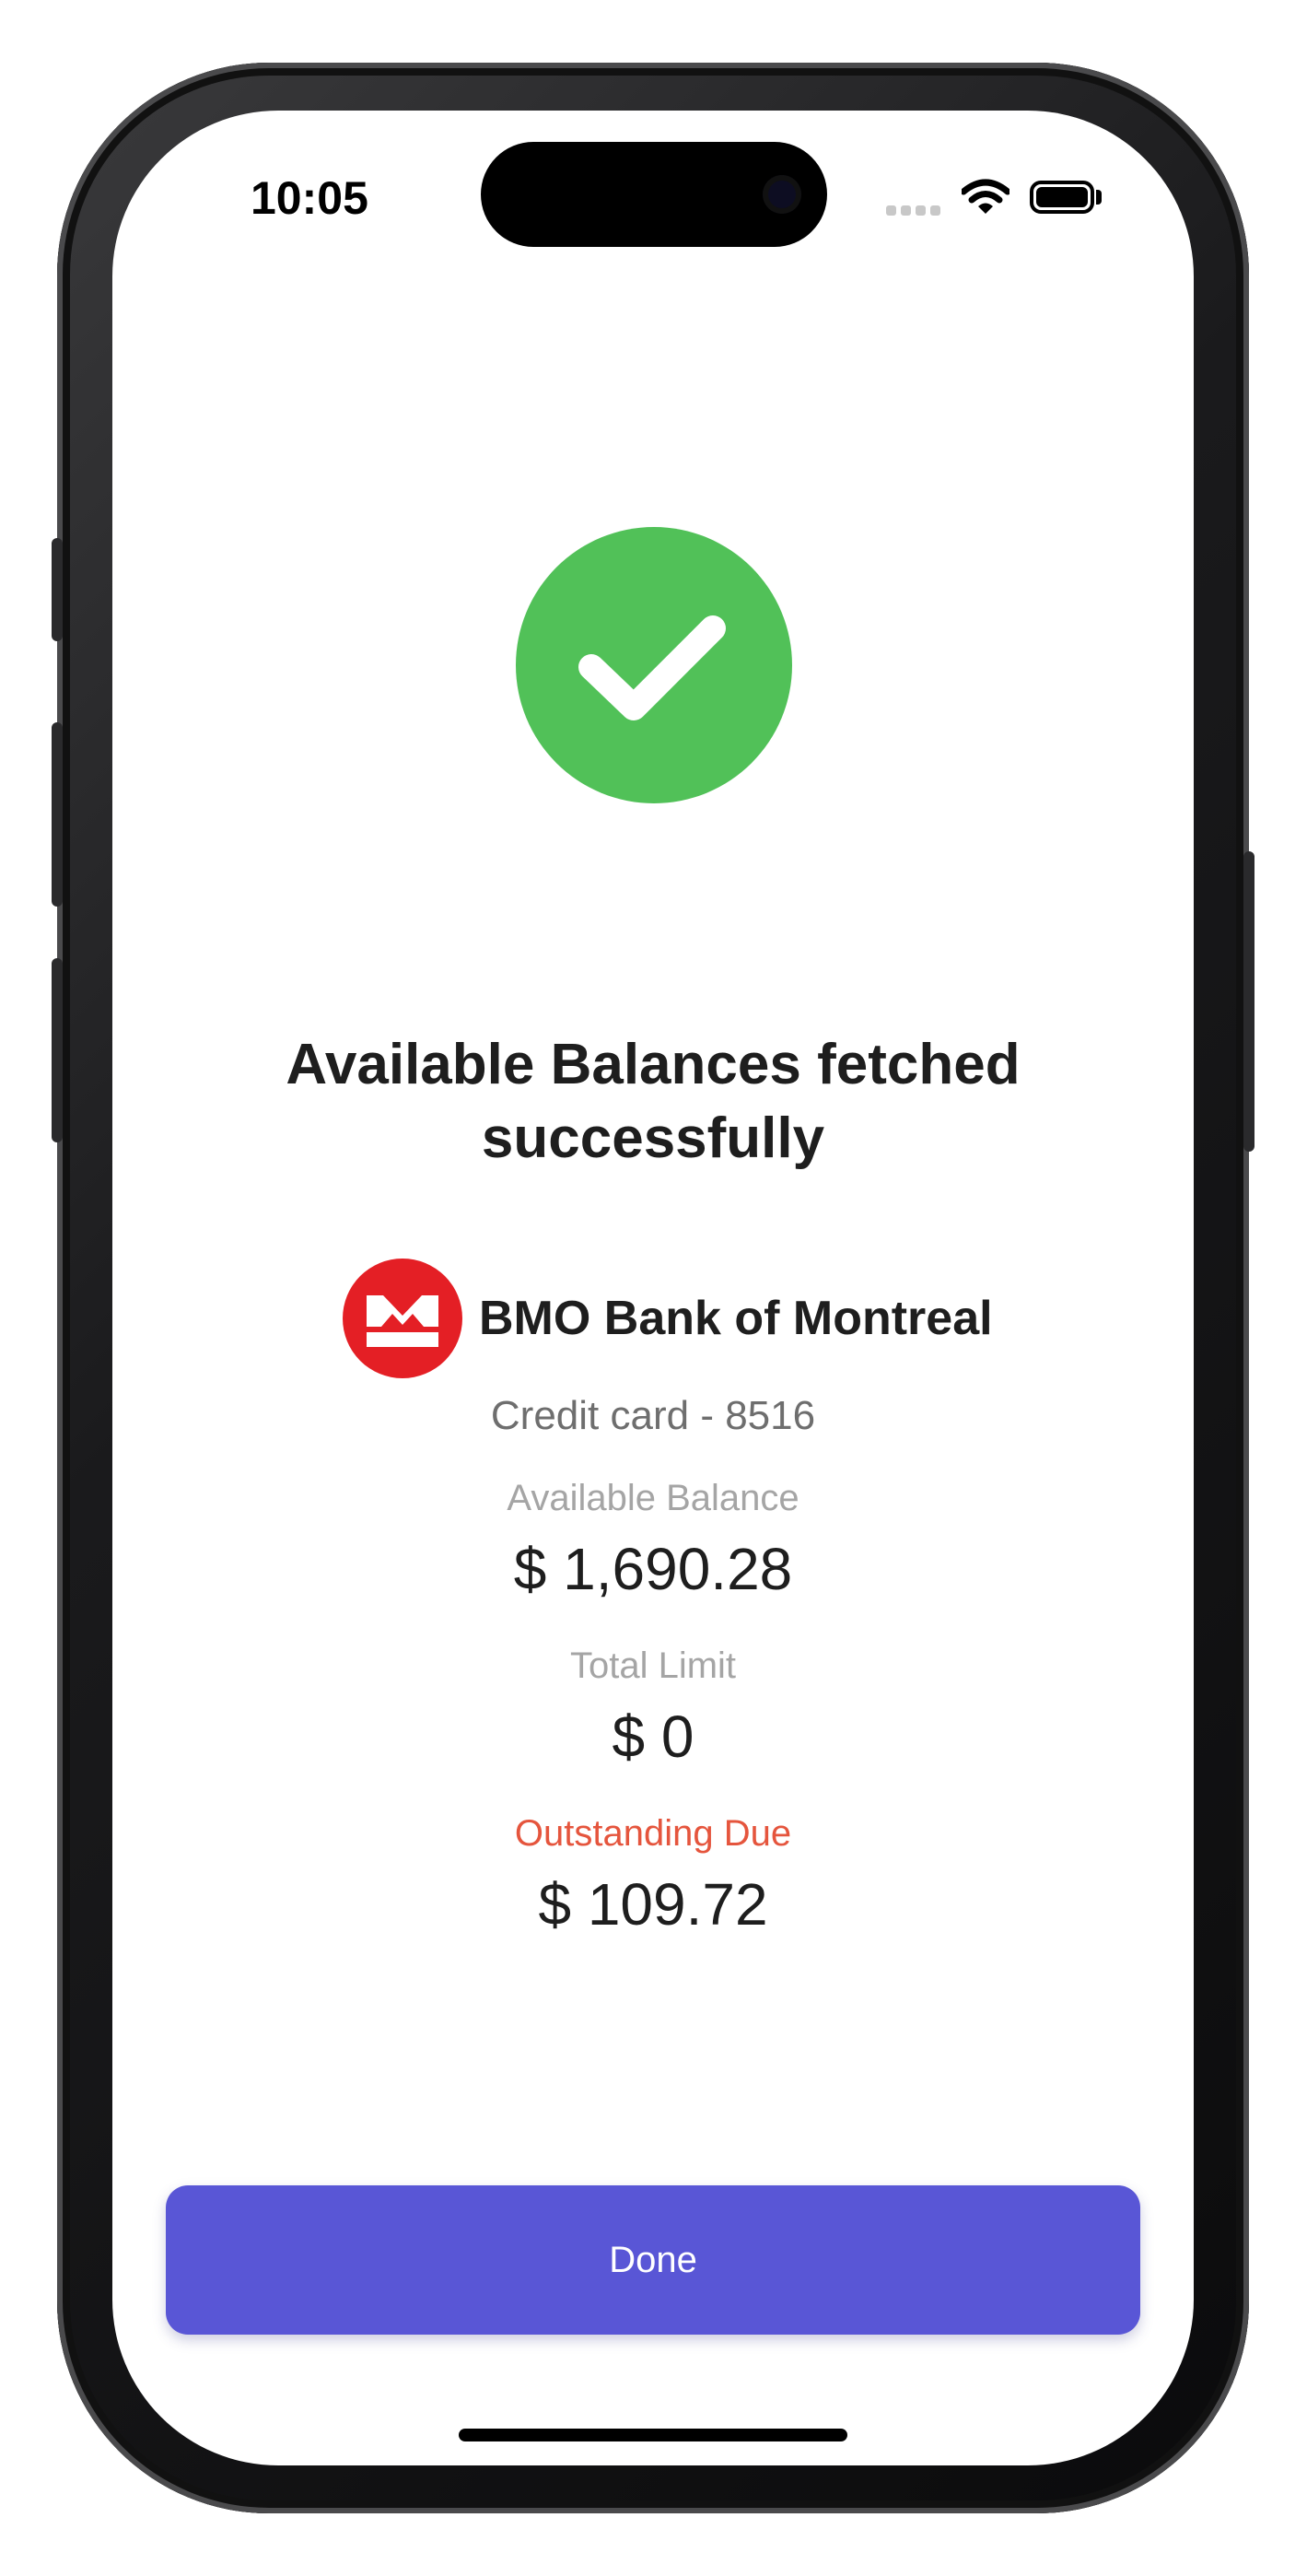 This screenshot has width=1307, height=2576. I want to click on bank-row: BMO Bank of Montreal, so click(668, 1318).